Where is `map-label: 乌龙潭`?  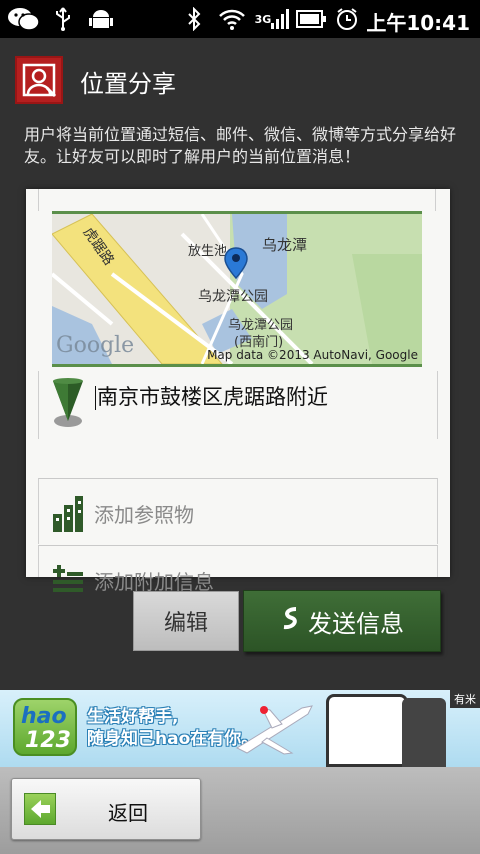 map-label: 乌龙潭 is located at coordinates (285, 245).